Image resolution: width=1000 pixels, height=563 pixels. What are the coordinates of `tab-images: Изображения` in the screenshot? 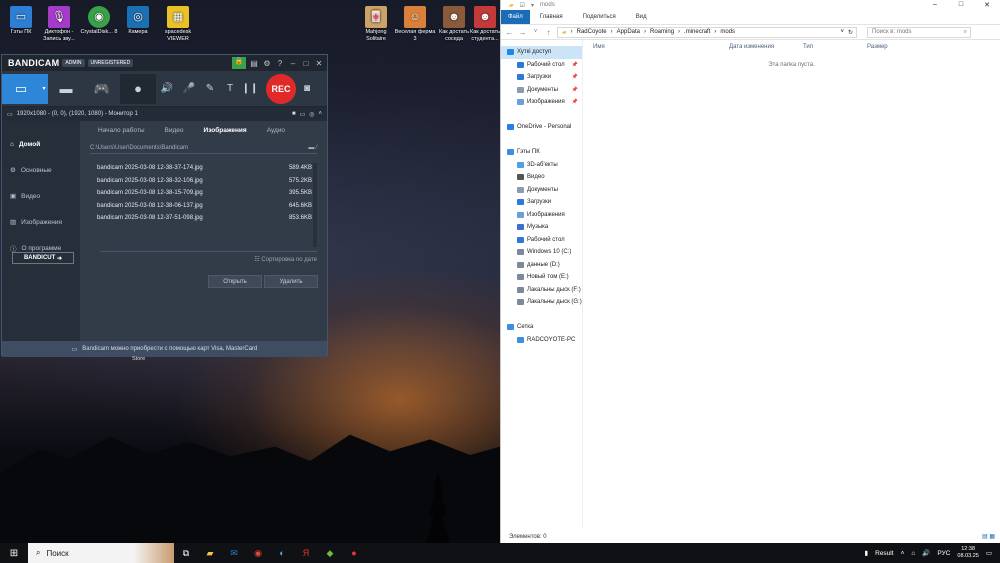 It's located at (225, 130).